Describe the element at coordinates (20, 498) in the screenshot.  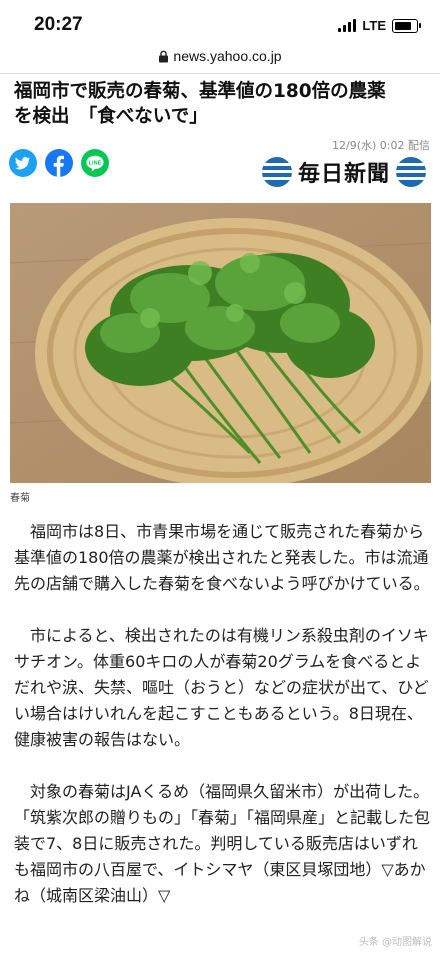
I see `photo-caption: 春菊` at that location.